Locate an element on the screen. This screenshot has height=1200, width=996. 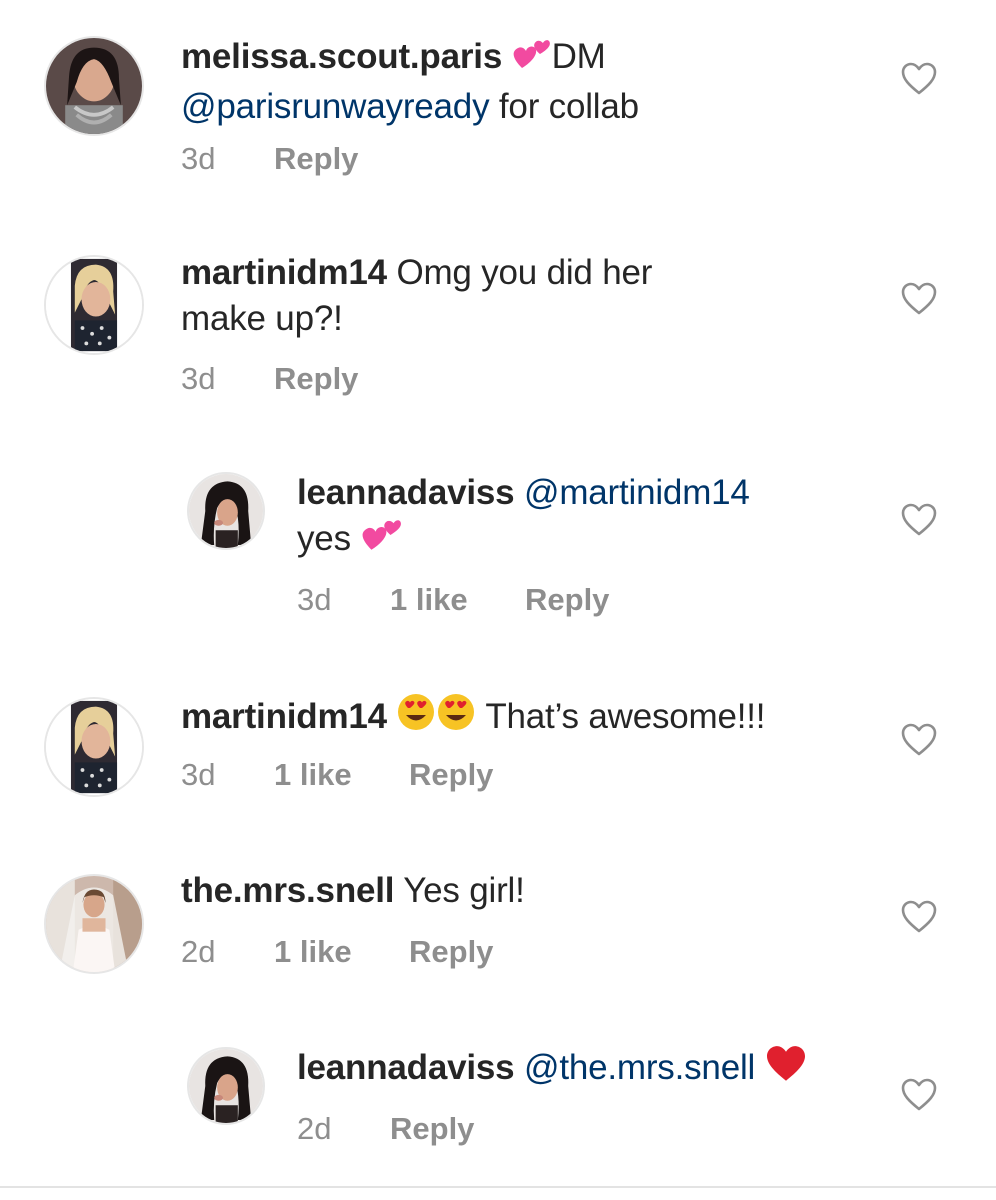
comment-username: melissa.scout.paris is located at coordinates (341, 56).